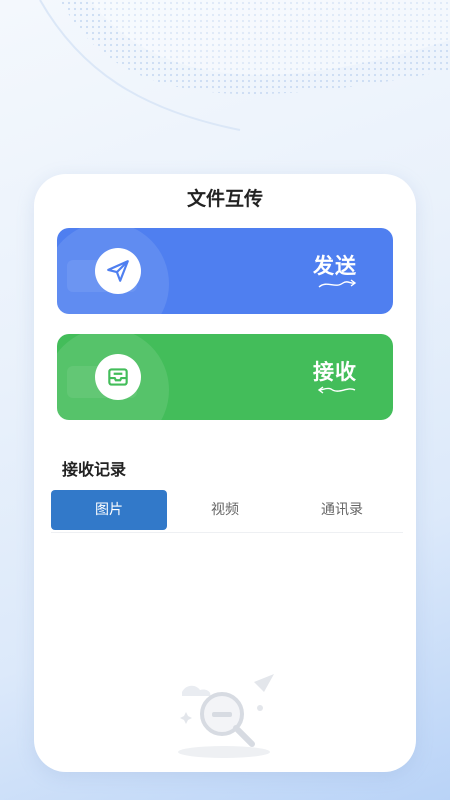 This screenshot has height=800, width=450. I want to click on inbox-tray-icon, so click(118, 377).